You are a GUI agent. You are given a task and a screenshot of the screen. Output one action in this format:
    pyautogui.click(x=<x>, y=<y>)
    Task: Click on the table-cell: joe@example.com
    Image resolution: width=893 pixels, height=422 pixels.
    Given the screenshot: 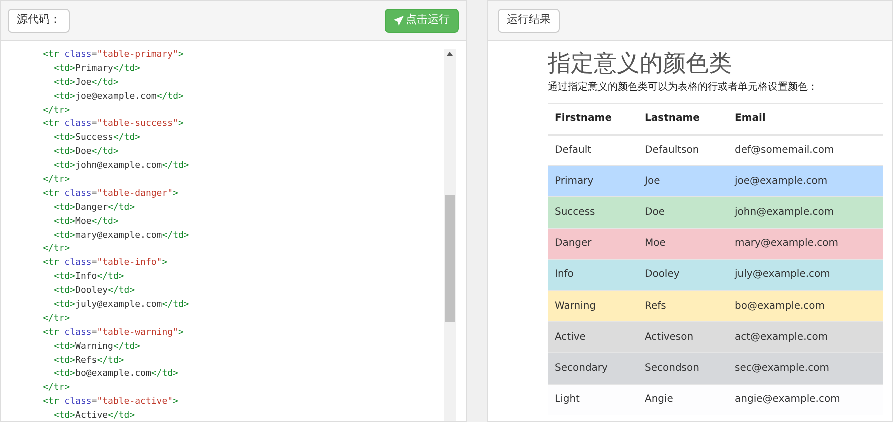 What is the action you would take?
    pyautogui.click(x=781, y=181)
    